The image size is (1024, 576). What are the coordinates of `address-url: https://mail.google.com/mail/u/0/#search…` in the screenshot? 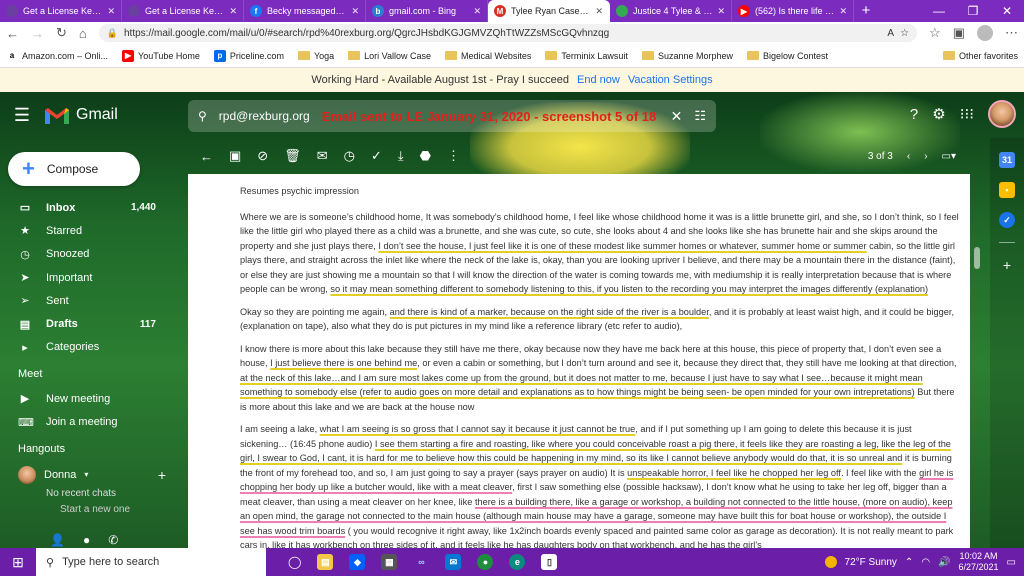 It's located at (502, 33).